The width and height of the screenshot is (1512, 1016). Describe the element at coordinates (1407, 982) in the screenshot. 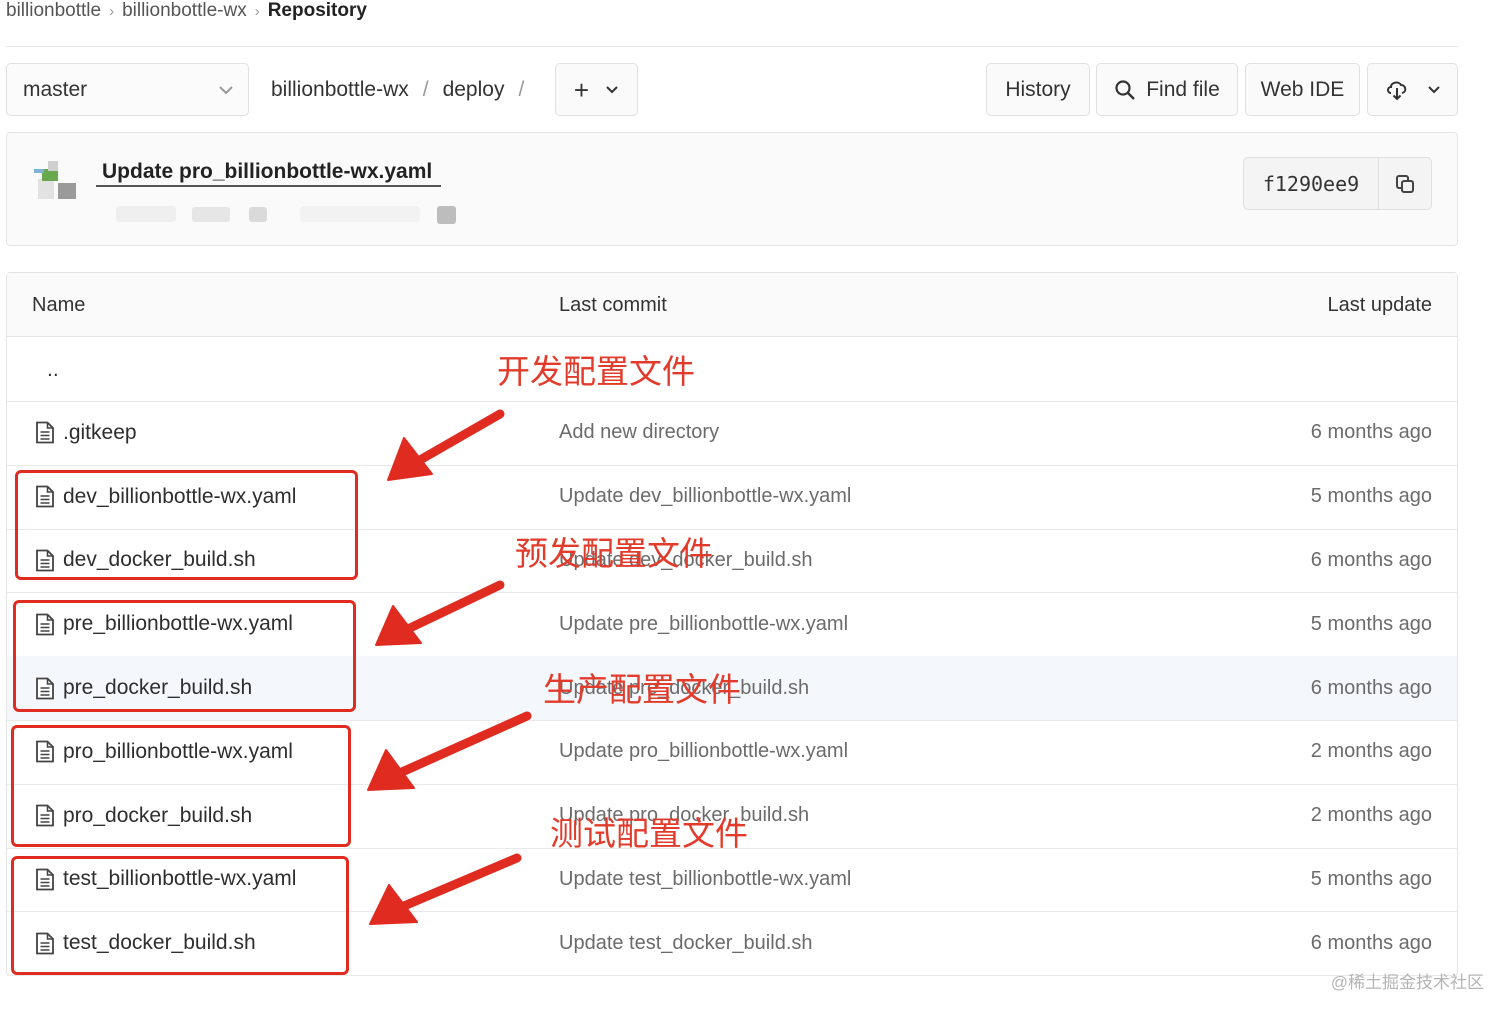

I see `watermark: @稀土掘金技术社区` at that location.